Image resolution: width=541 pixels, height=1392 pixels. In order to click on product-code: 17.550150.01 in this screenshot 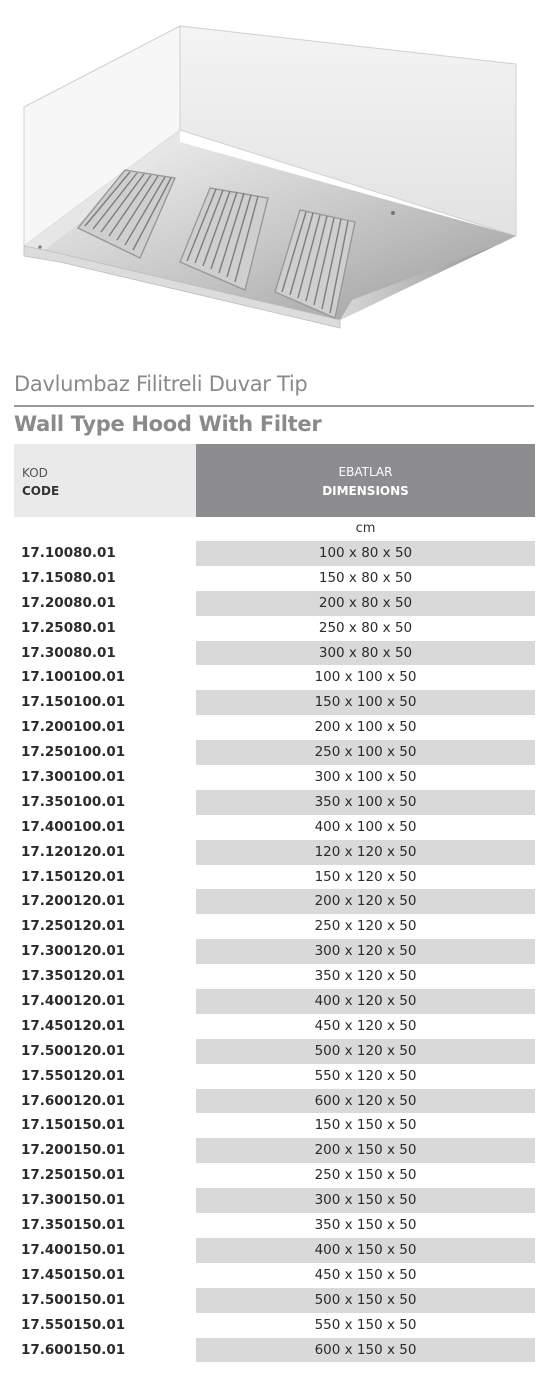, I will do `click(73, 1324)`.